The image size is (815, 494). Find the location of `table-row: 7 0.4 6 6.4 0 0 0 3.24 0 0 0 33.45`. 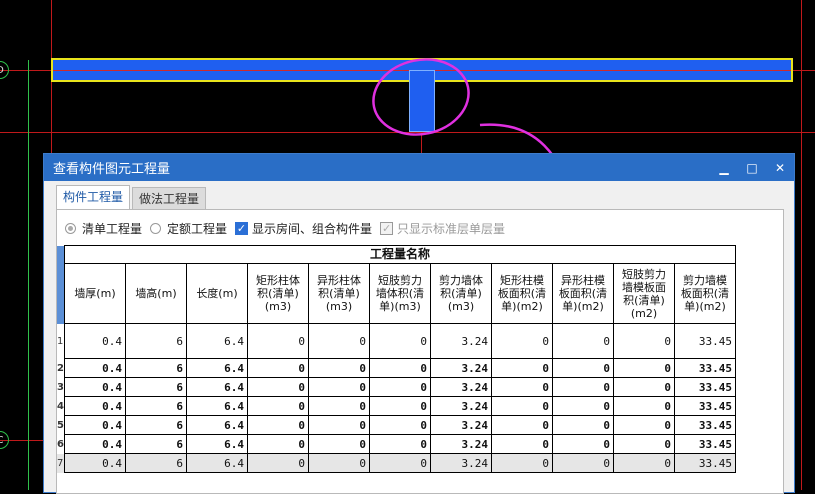

table-row: 7 0.4 6 6.4 0 0 0 3.24 0 0 0 33.45 is located at coordinates (396, 463).